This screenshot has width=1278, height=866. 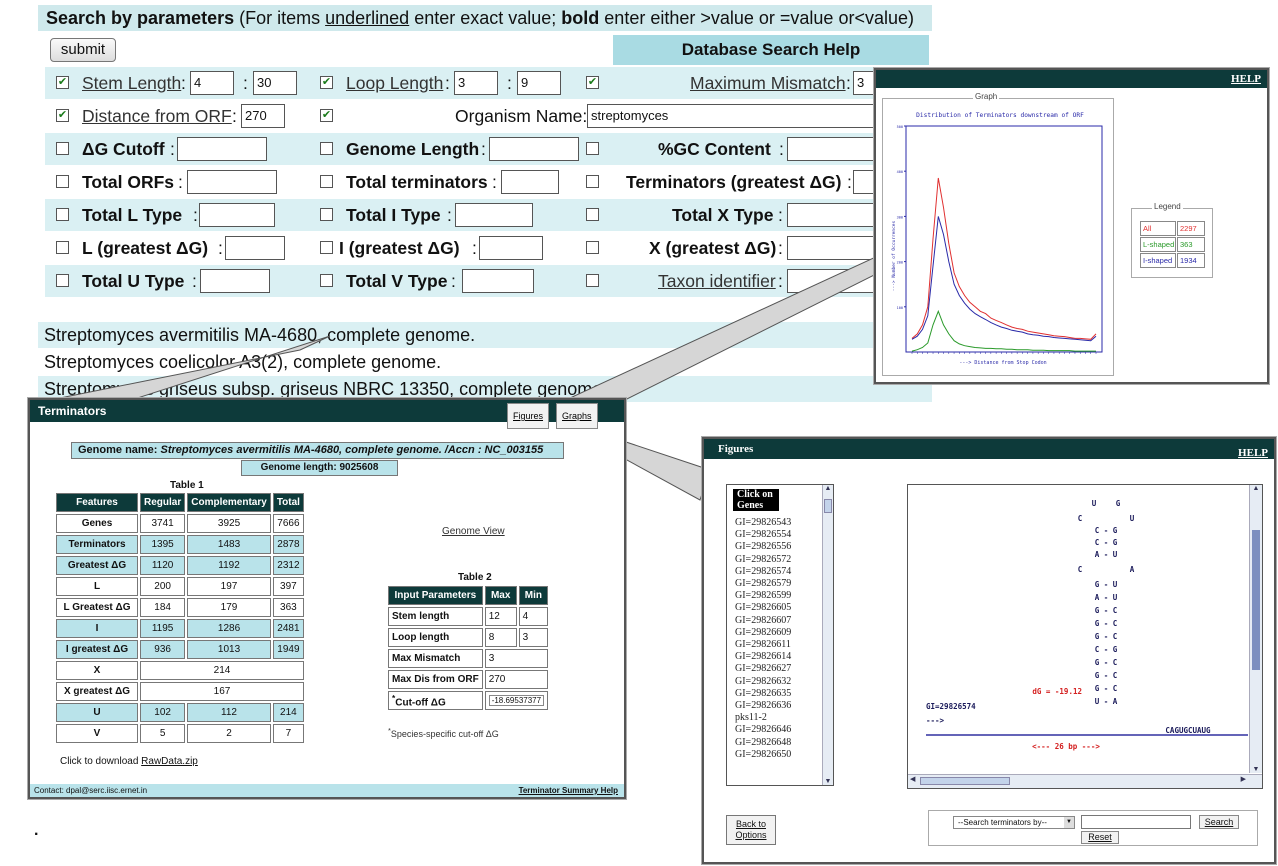 What do you see at coordinates (494, 215) in the screenshot?
I see `total-i-input` at bounding box center [494, 215].